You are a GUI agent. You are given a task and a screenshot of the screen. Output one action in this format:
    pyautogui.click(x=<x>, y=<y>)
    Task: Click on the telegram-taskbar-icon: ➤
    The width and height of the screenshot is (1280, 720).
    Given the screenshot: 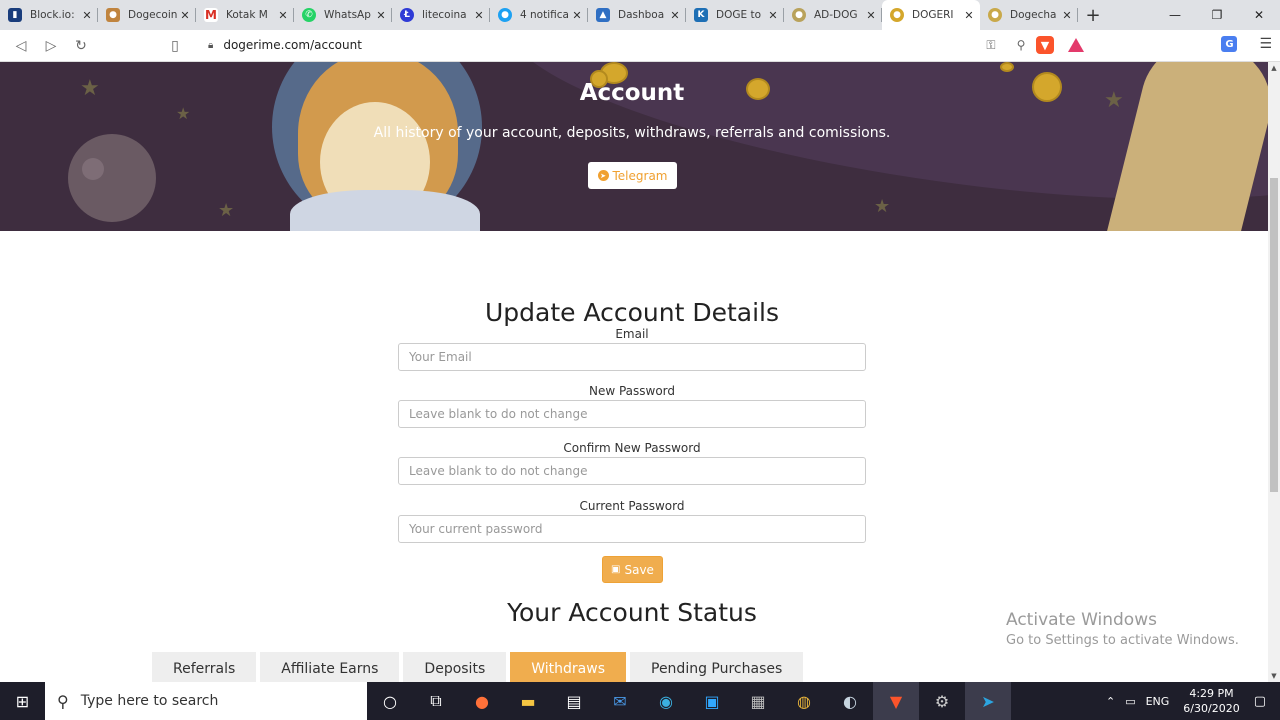 What is the action you would take?
    pyautogui.click(x=988, y=701)
    